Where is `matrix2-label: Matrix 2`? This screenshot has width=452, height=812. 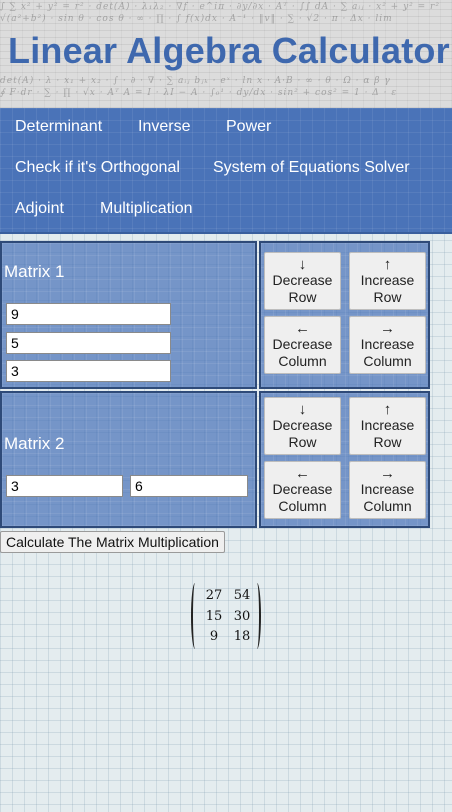 matrix2-label: Matrix 2 is located at coordinates (34, 443).